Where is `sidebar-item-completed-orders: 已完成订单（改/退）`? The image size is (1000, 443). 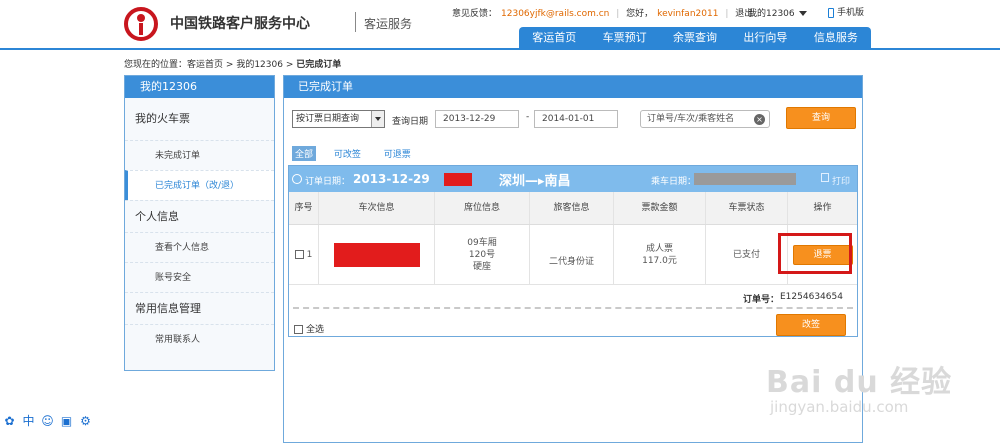
sidebar-item-completed-orders: 已完成订单（改/退） is located at coordinates (199, 185).